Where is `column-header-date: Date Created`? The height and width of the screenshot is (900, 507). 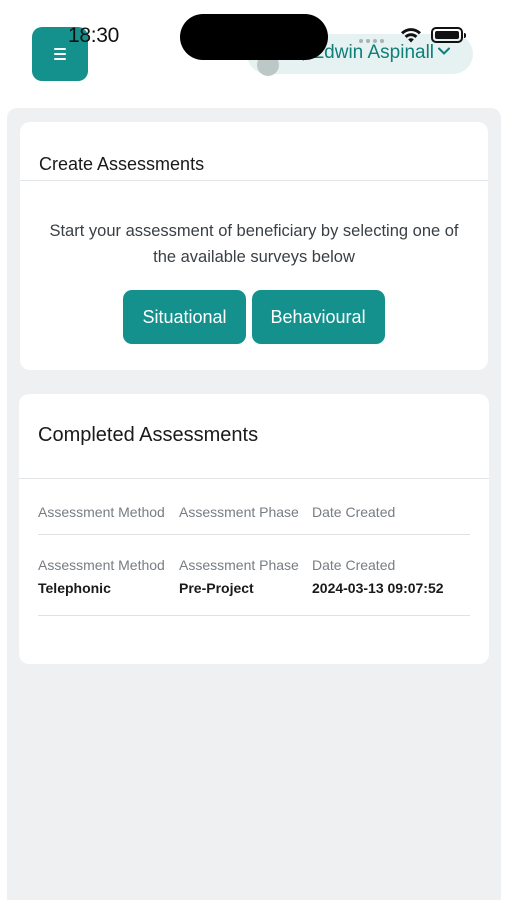
column-header-date: Date Created is located at coordinates (354, 512).